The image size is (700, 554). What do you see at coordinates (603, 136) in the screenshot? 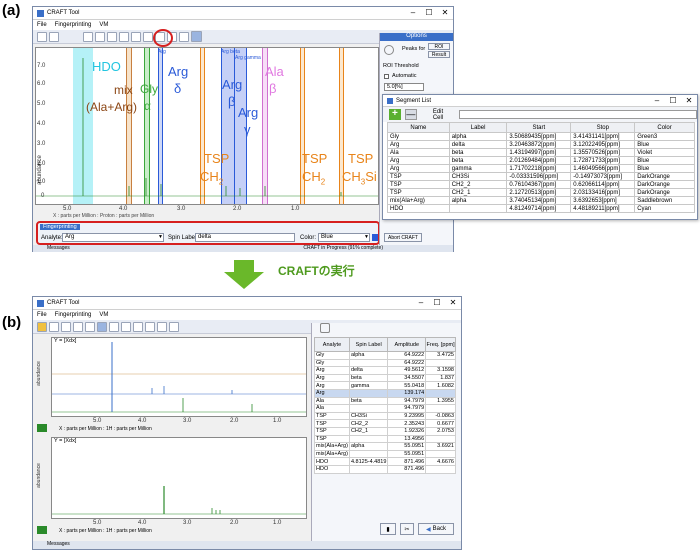
I see `table-cell: 3.41431141[ppm]` at bounding box center [603, 136].